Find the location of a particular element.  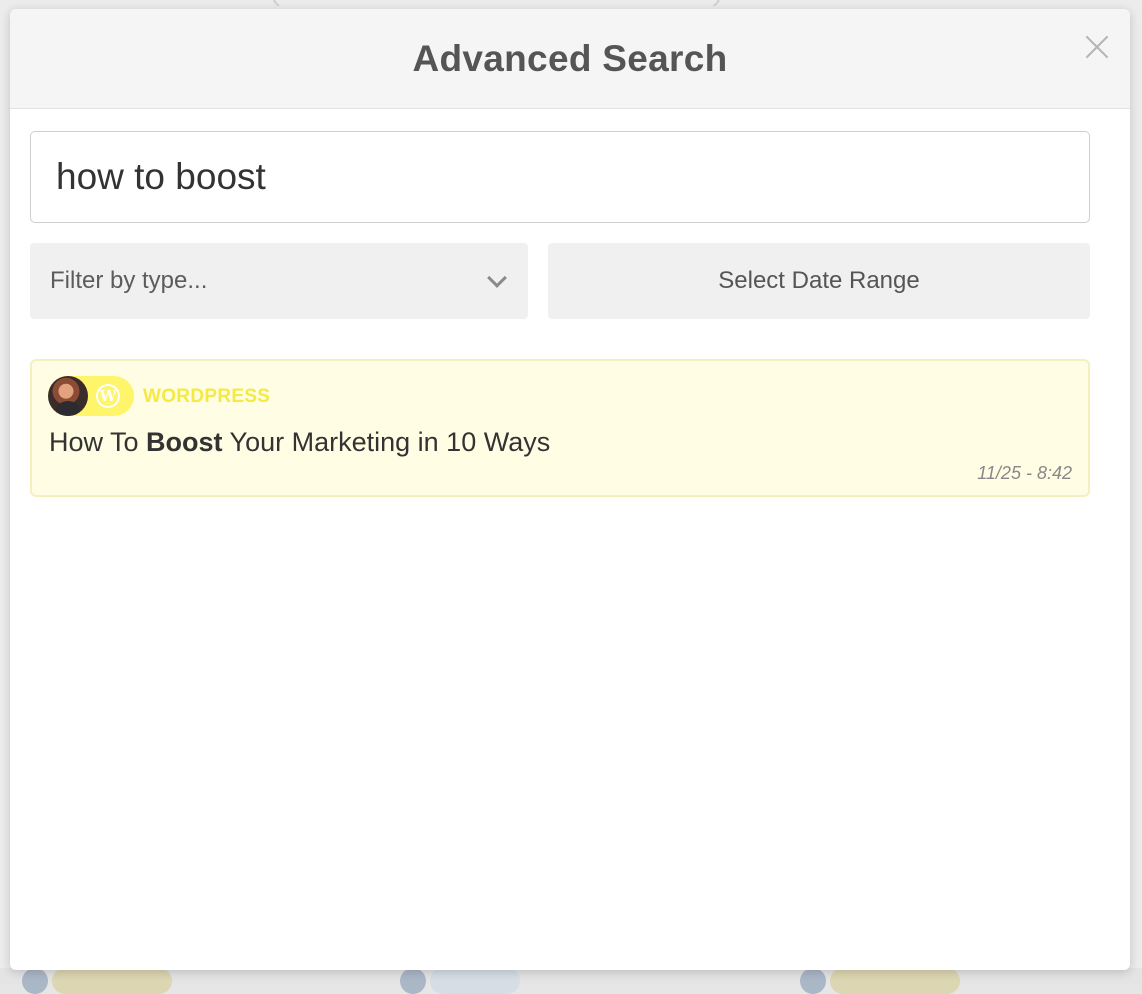

source-badge: W is located at coordinates (91, 396).